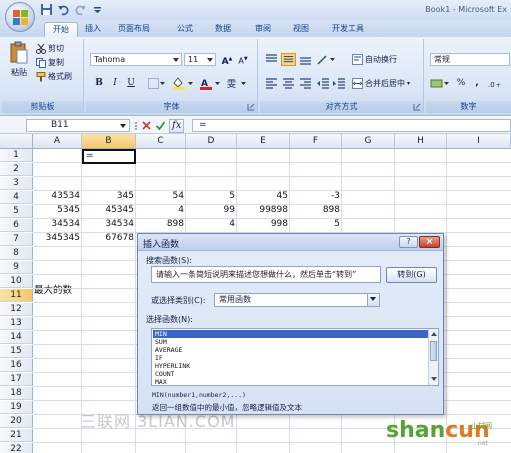  Describe the element at coordinates (57, 141) in the screenshot. I see `column-header-a: A` at that location.